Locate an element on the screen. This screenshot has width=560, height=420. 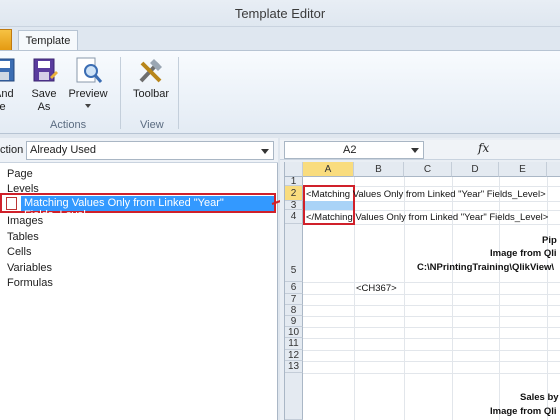
fx-icon: fx is located at coordinates (483, 148).